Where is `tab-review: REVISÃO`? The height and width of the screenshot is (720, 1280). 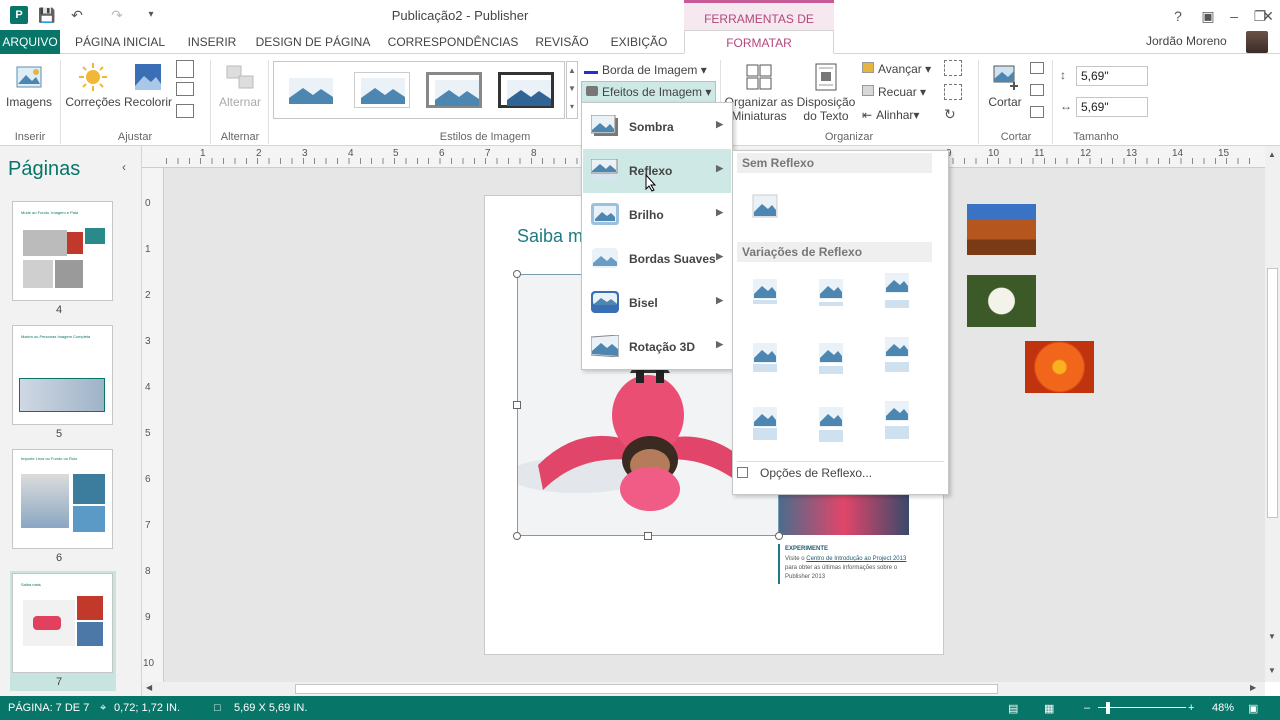 tab-review: REVISÃO is located at coordinates (562, 42).